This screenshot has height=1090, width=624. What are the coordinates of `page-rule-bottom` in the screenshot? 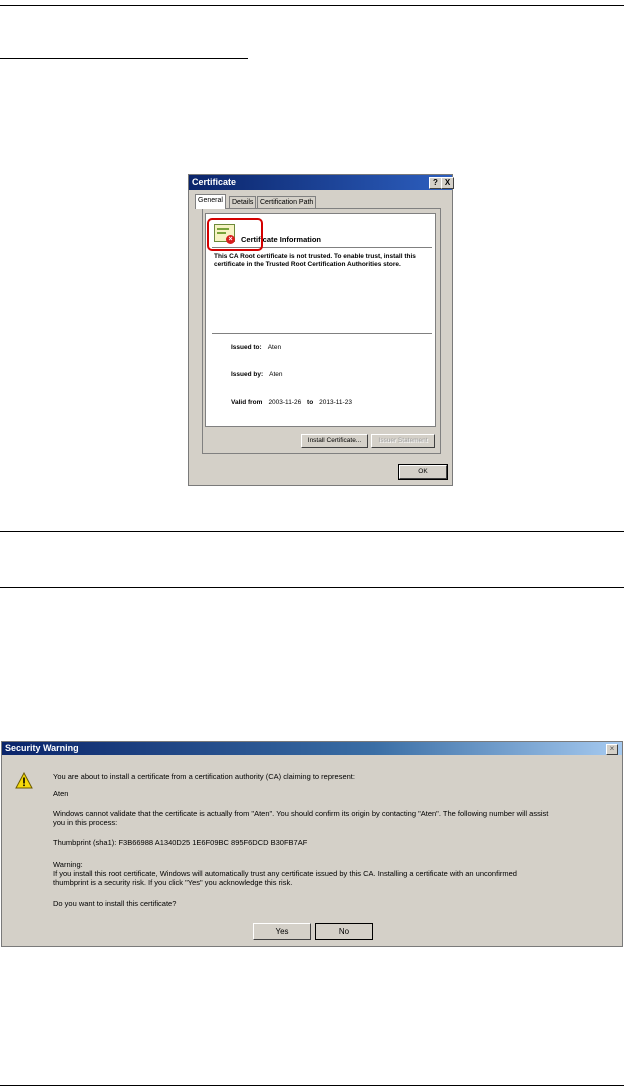 It's located at (312, 1085).